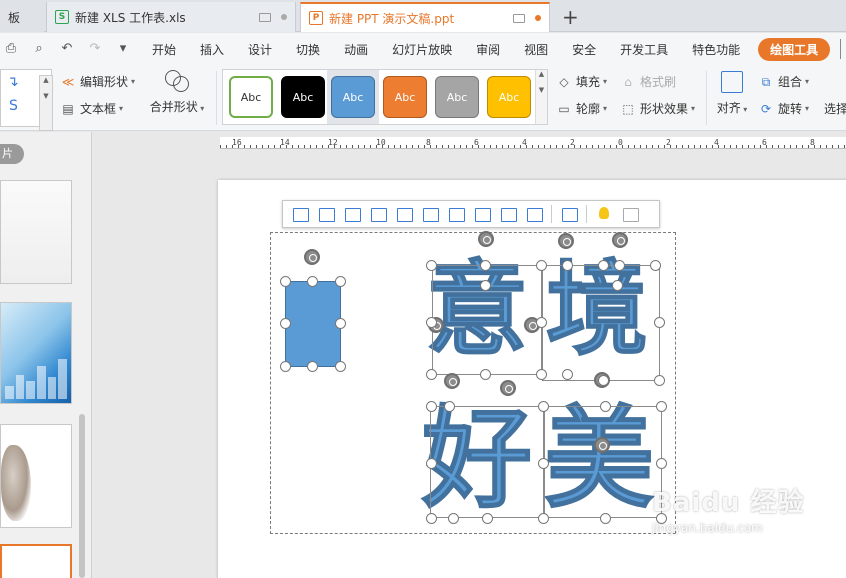  I want to click on align-right-icon, so click(352, 214).